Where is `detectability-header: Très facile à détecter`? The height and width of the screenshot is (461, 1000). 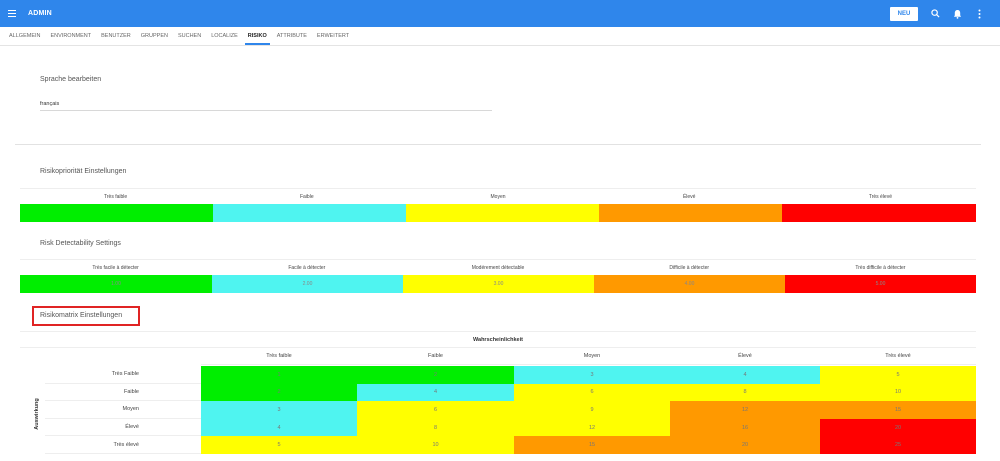 detectability-header: Très facile à détecter is located at coordinates (115, 267).